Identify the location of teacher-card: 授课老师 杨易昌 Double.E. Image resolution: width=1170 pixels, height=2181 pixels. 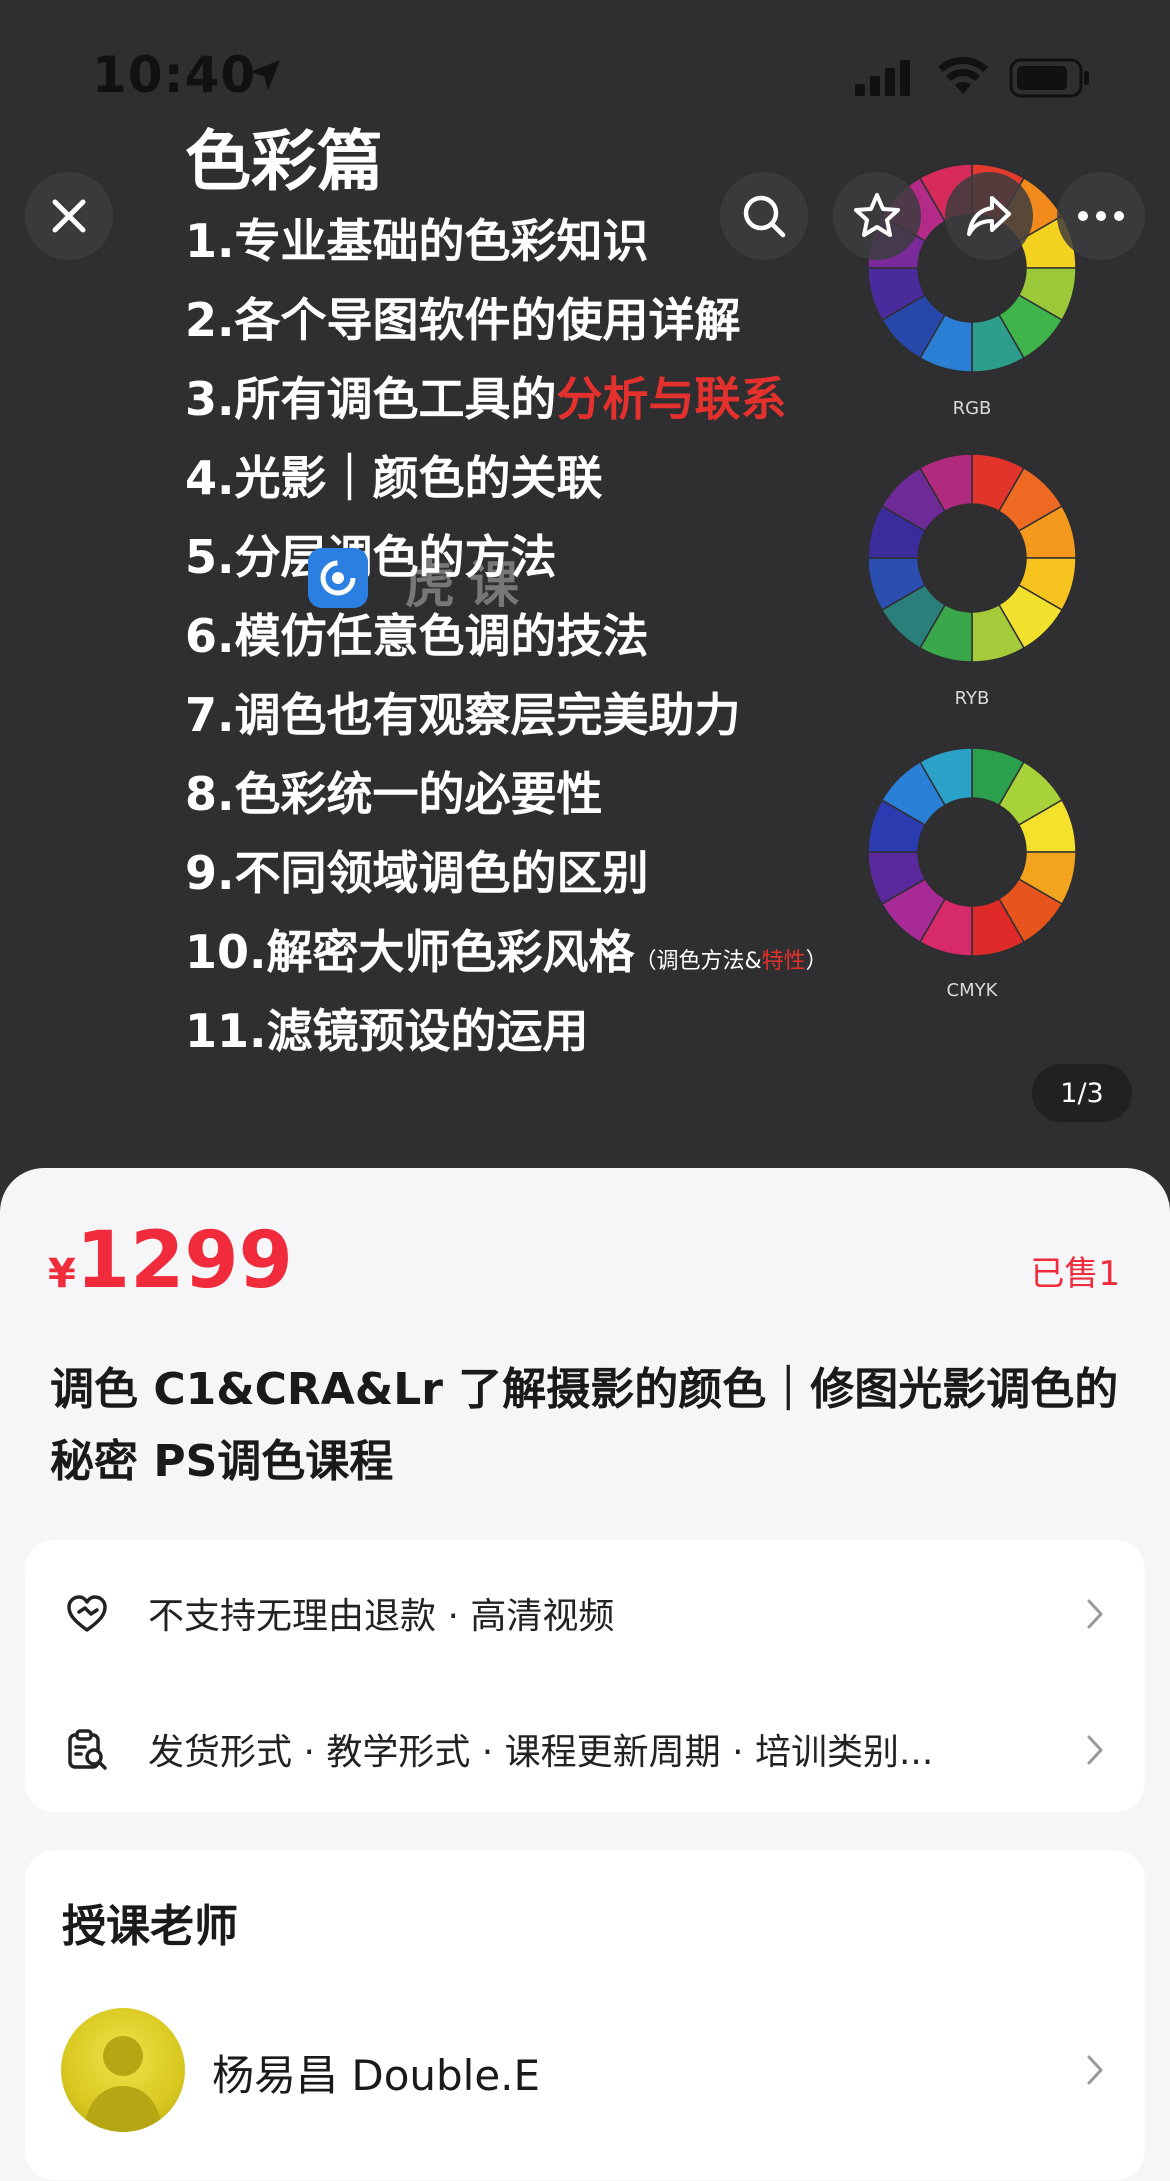
(585, 2015).